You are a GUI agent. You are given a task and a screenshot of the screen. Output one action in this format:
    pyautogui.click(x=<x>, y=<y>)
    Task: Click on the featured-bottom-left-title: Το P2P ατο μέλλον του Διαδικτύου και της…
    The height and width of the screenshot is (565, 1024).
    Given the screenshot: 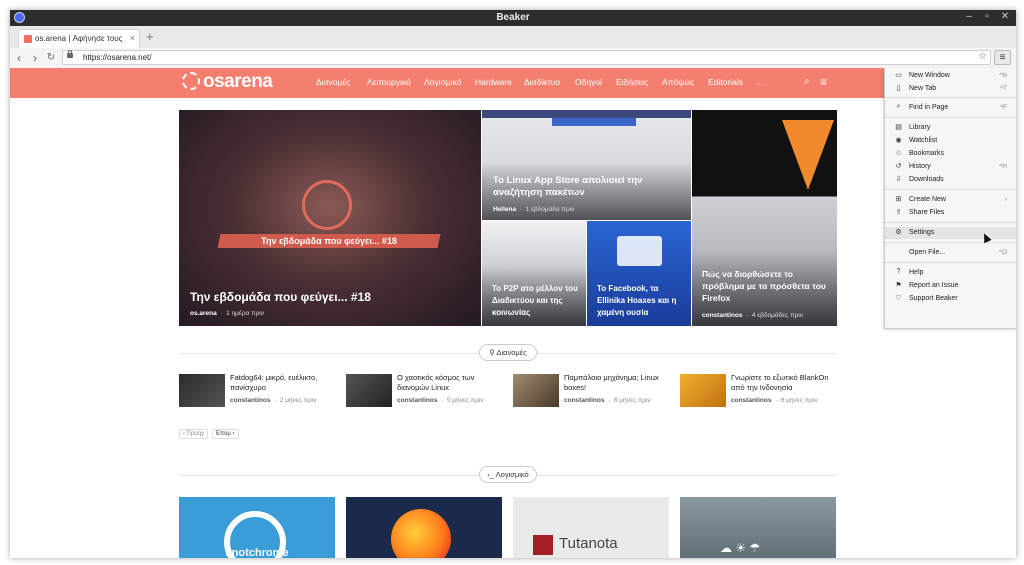 What is the action you would take?
    pyautogui.click(x=537, y=301)
    